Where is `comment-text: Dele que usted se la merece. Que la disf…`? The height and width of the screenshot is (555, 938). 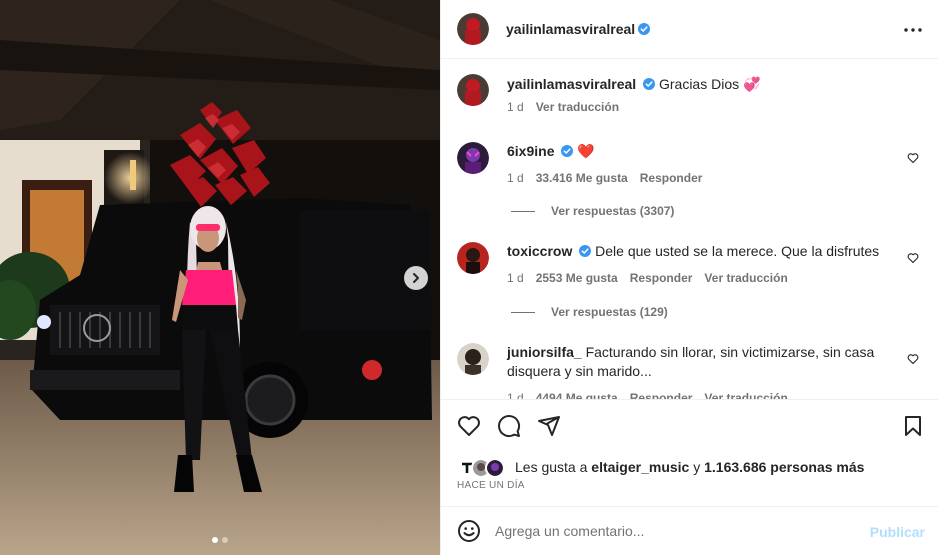 comment-text: Dele que usted se la merece. Que la disf… is located at coordinates (737, 251).